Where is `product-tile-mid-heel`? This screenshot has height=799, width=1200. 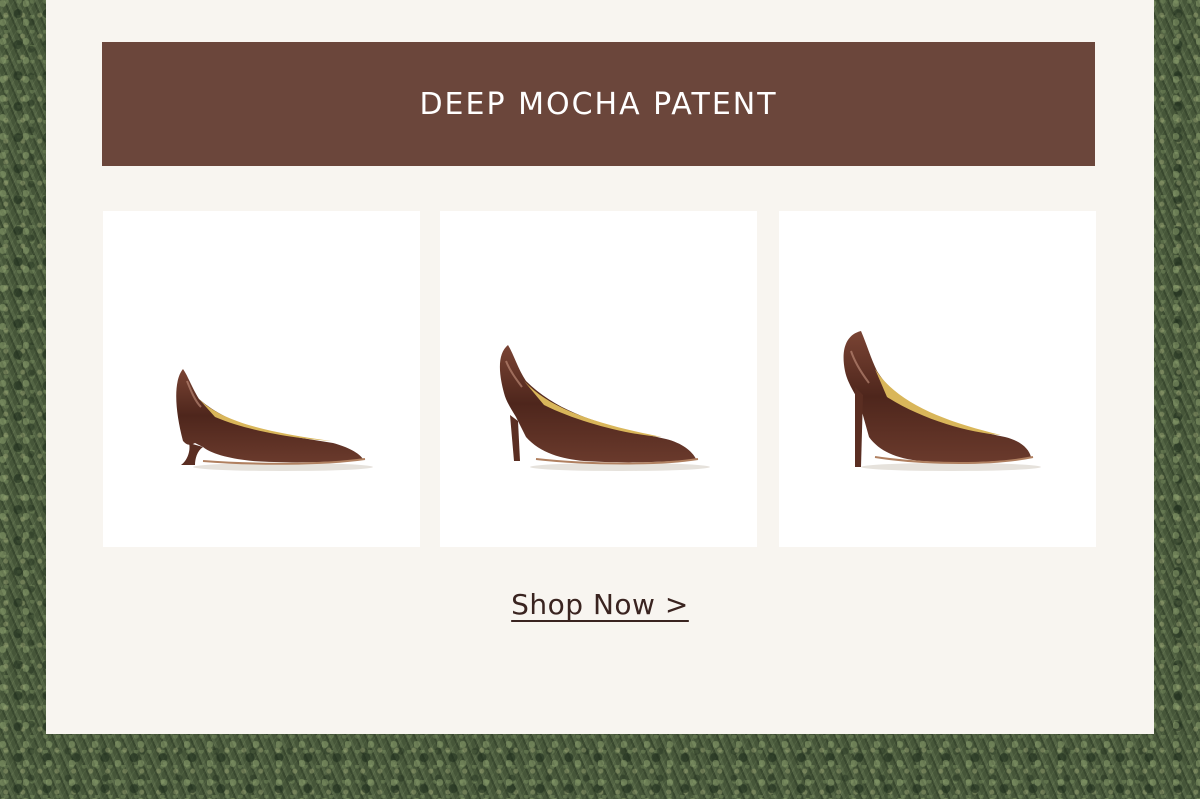 product-tile-mid-heel is located at coordinates (598, 379).